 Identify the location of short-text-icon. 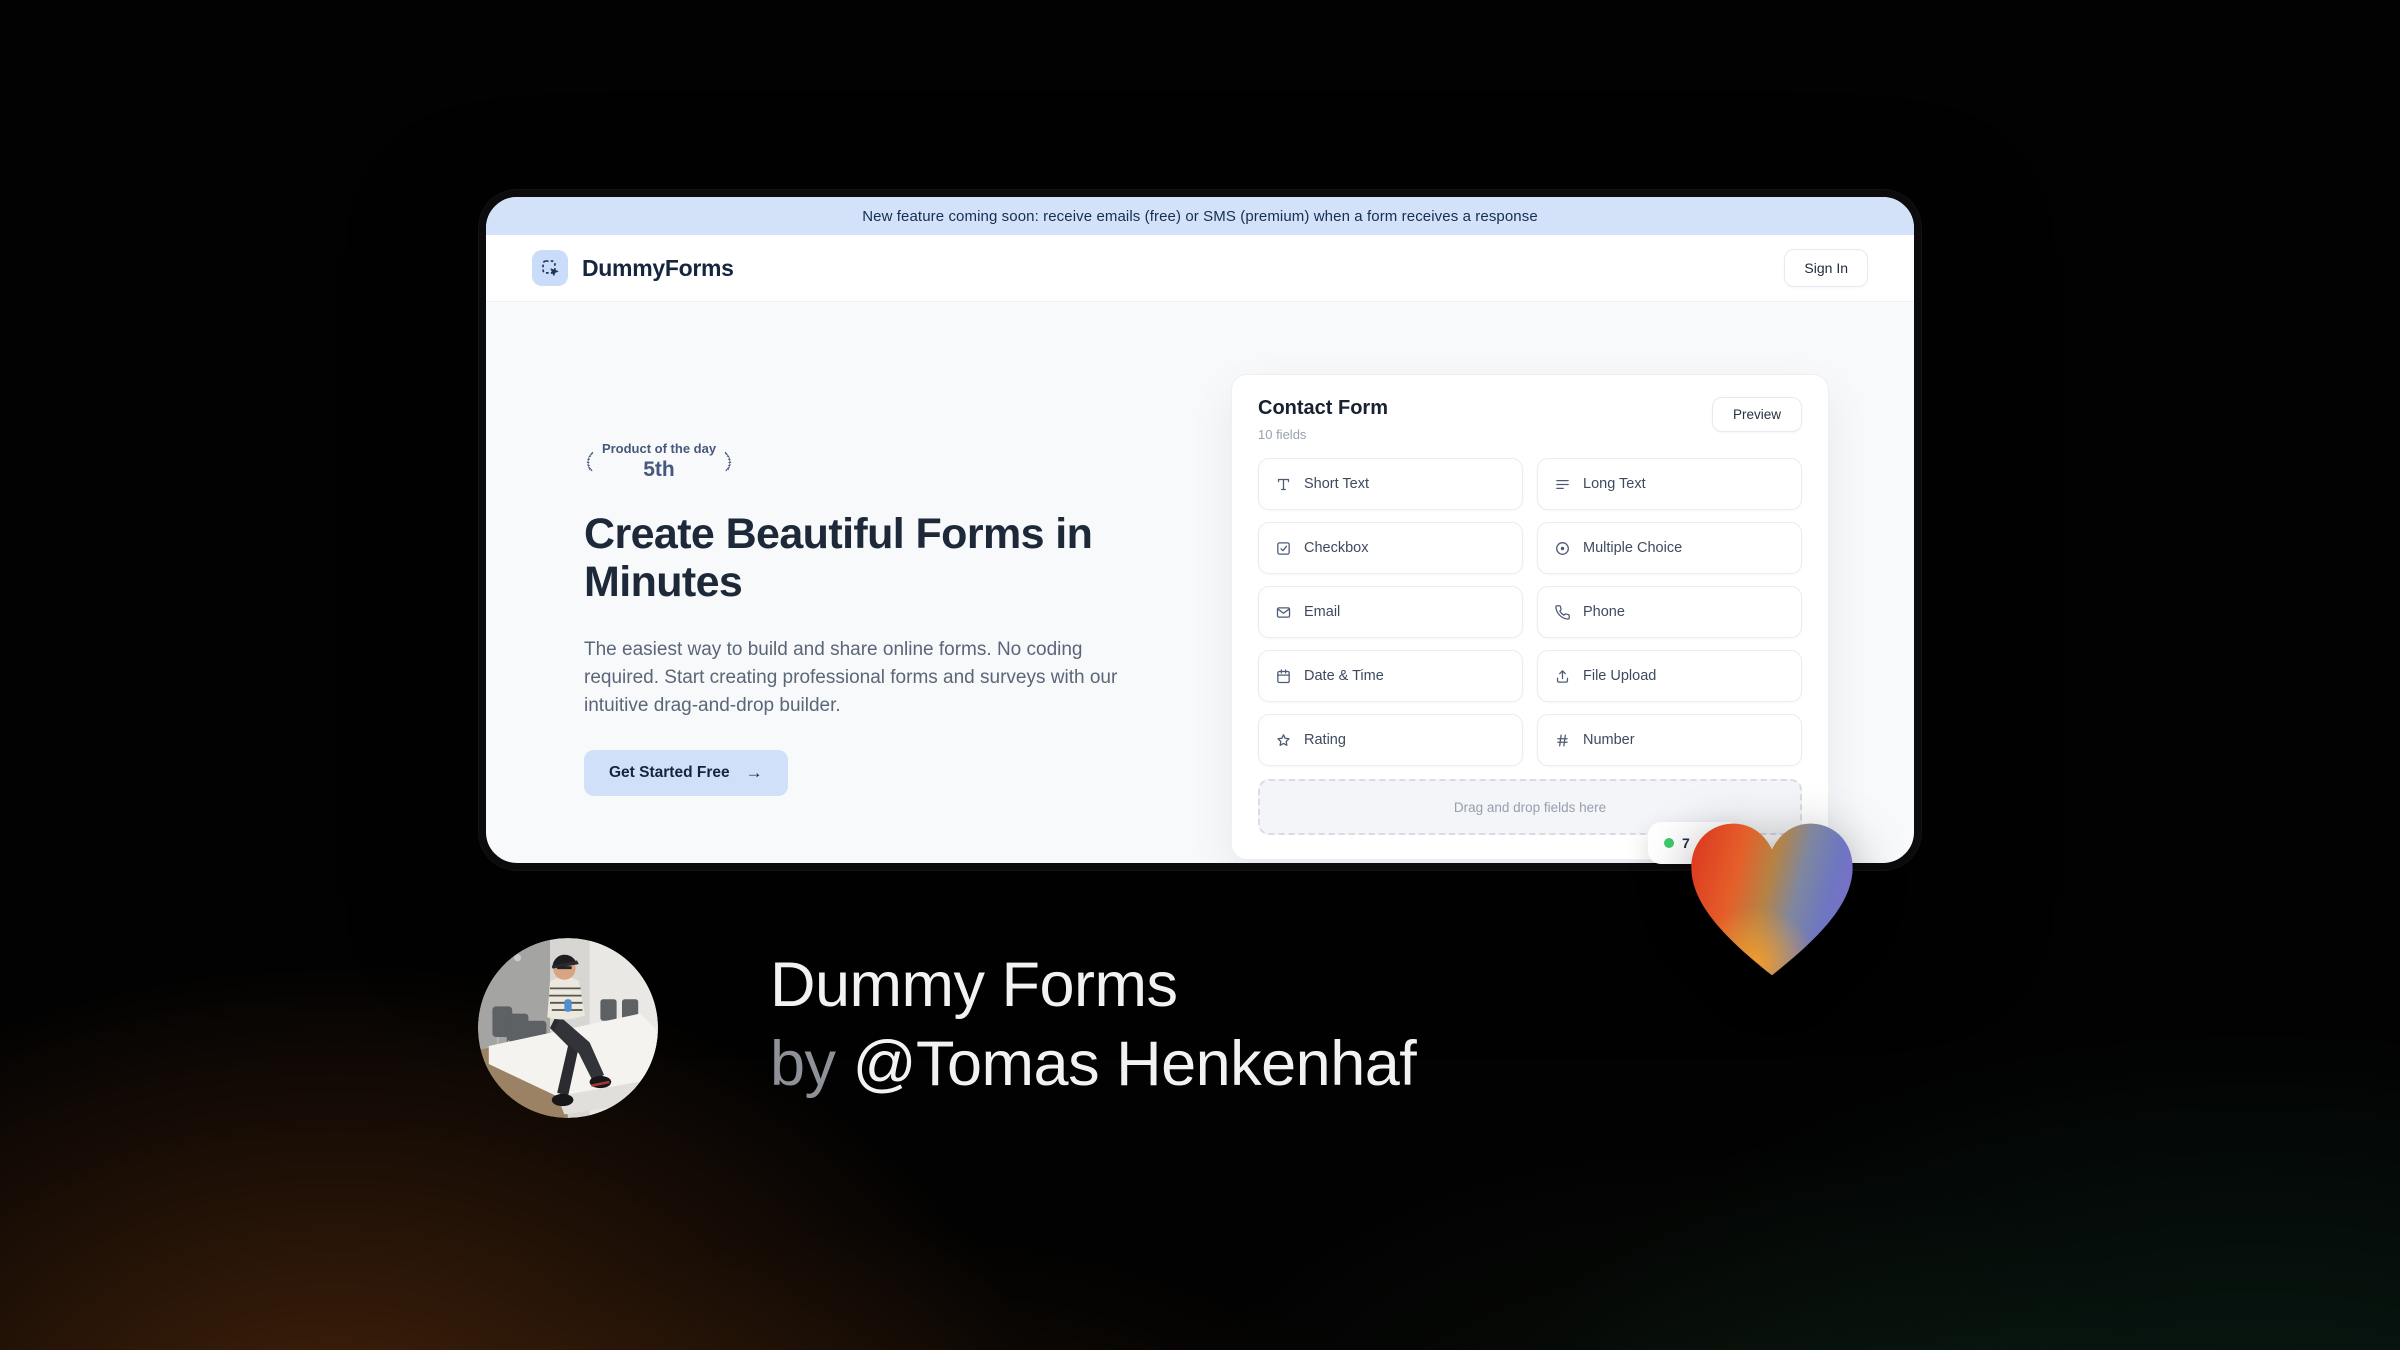
(1283, 484).